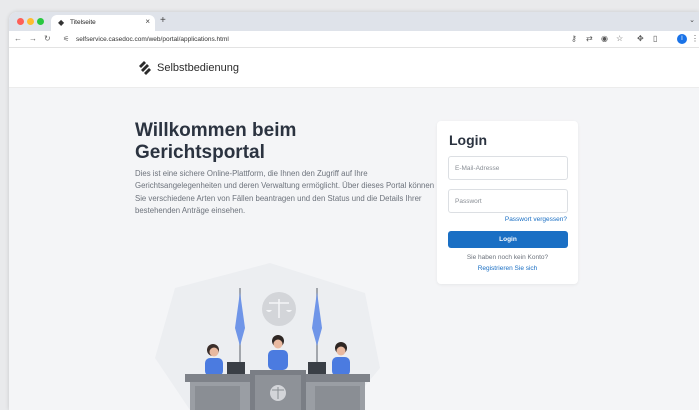  What do you see at coordinates (279, 309) in the screenshot?
I see `scales-emblem` at bounding box center [279, 309].